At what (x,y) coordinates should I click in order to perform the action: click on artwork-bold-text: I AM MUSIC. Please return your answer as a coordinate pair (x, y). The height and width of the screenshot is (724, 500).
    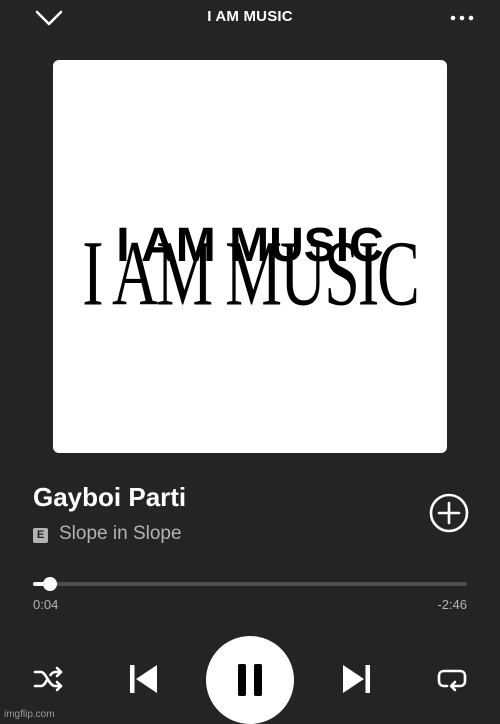
    Looking at the image, I should click on (250, 245).